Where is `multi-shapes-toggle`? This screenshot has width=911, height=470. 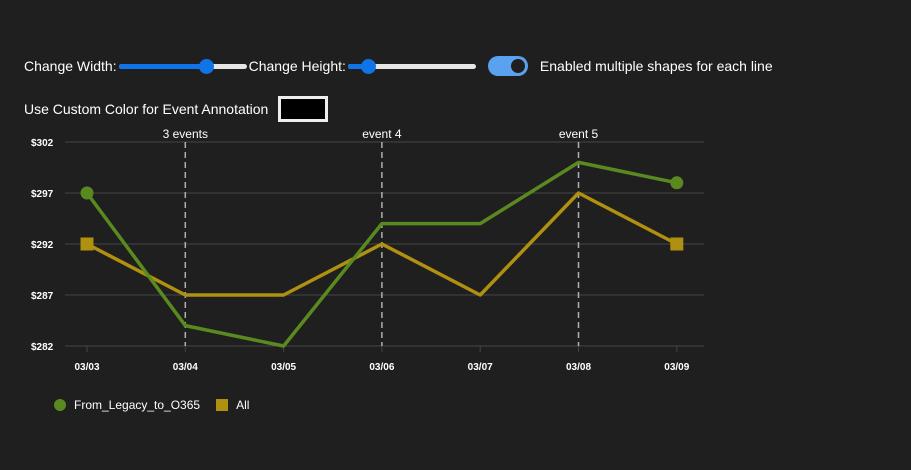 multi-shapes-toggle is located at coordinates (507, 66).